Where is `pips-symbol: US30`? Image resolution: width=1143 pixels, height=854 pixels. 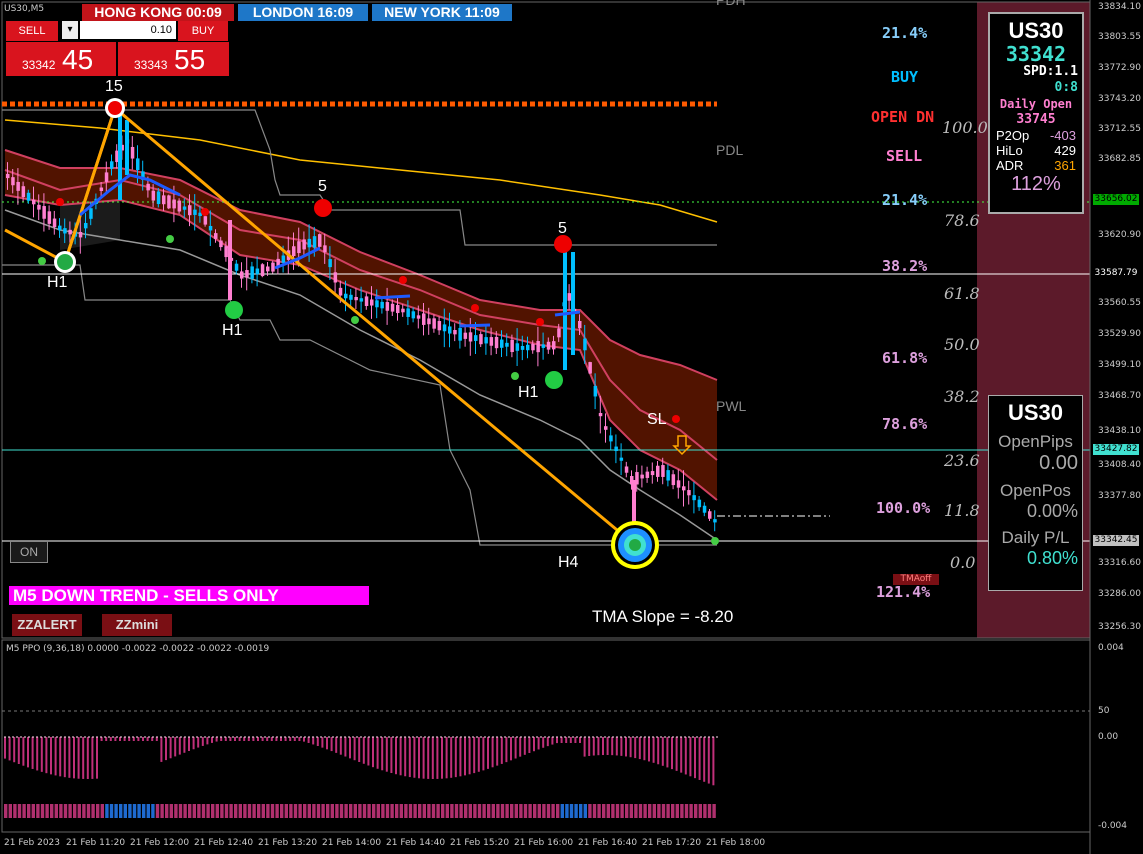
pips-symbol: US30 is located at coordinates (1035, 412).